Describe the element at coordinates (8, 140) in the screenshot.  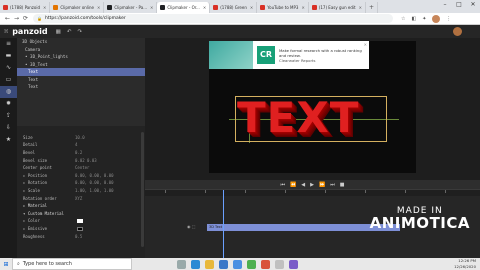
I see `star-icon: ★` at that location.